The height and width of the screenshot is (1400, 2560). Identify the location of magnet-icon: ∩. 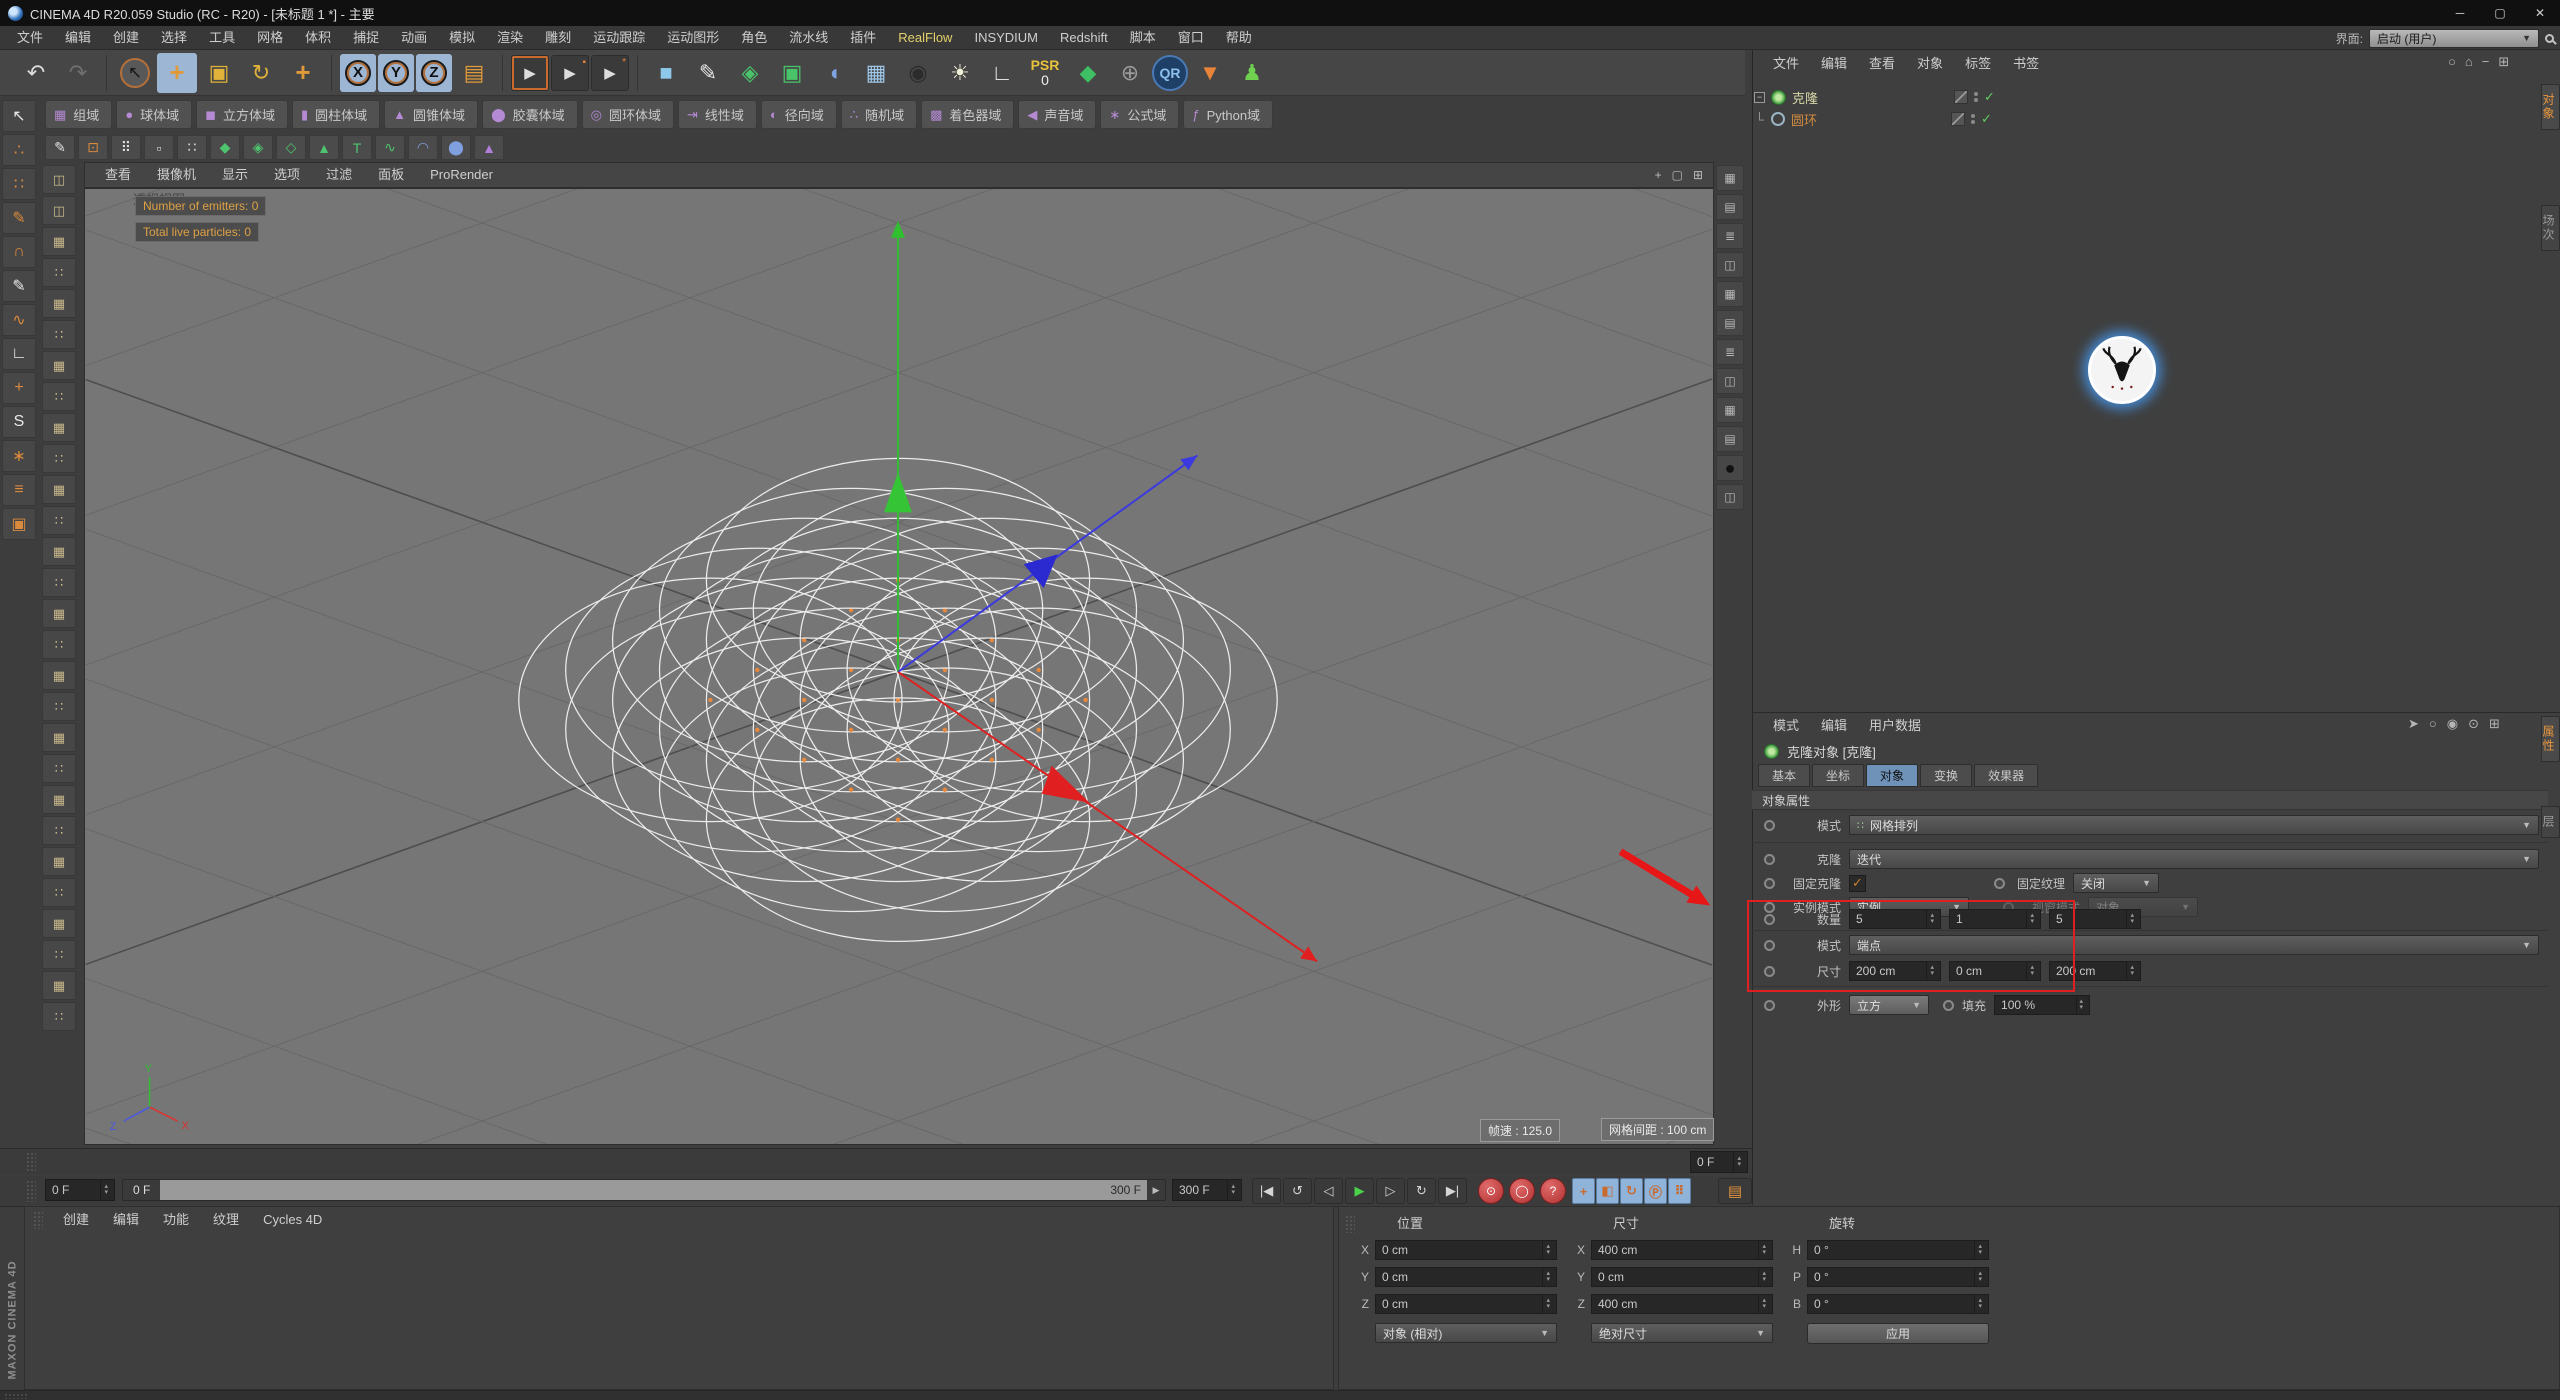
(19, 252).